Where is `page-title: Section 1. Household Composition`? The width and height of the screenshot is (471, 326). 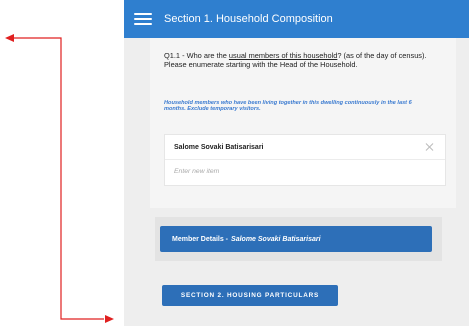 page-title: Section 1. Household Composition is located at coordinates (248, 19).